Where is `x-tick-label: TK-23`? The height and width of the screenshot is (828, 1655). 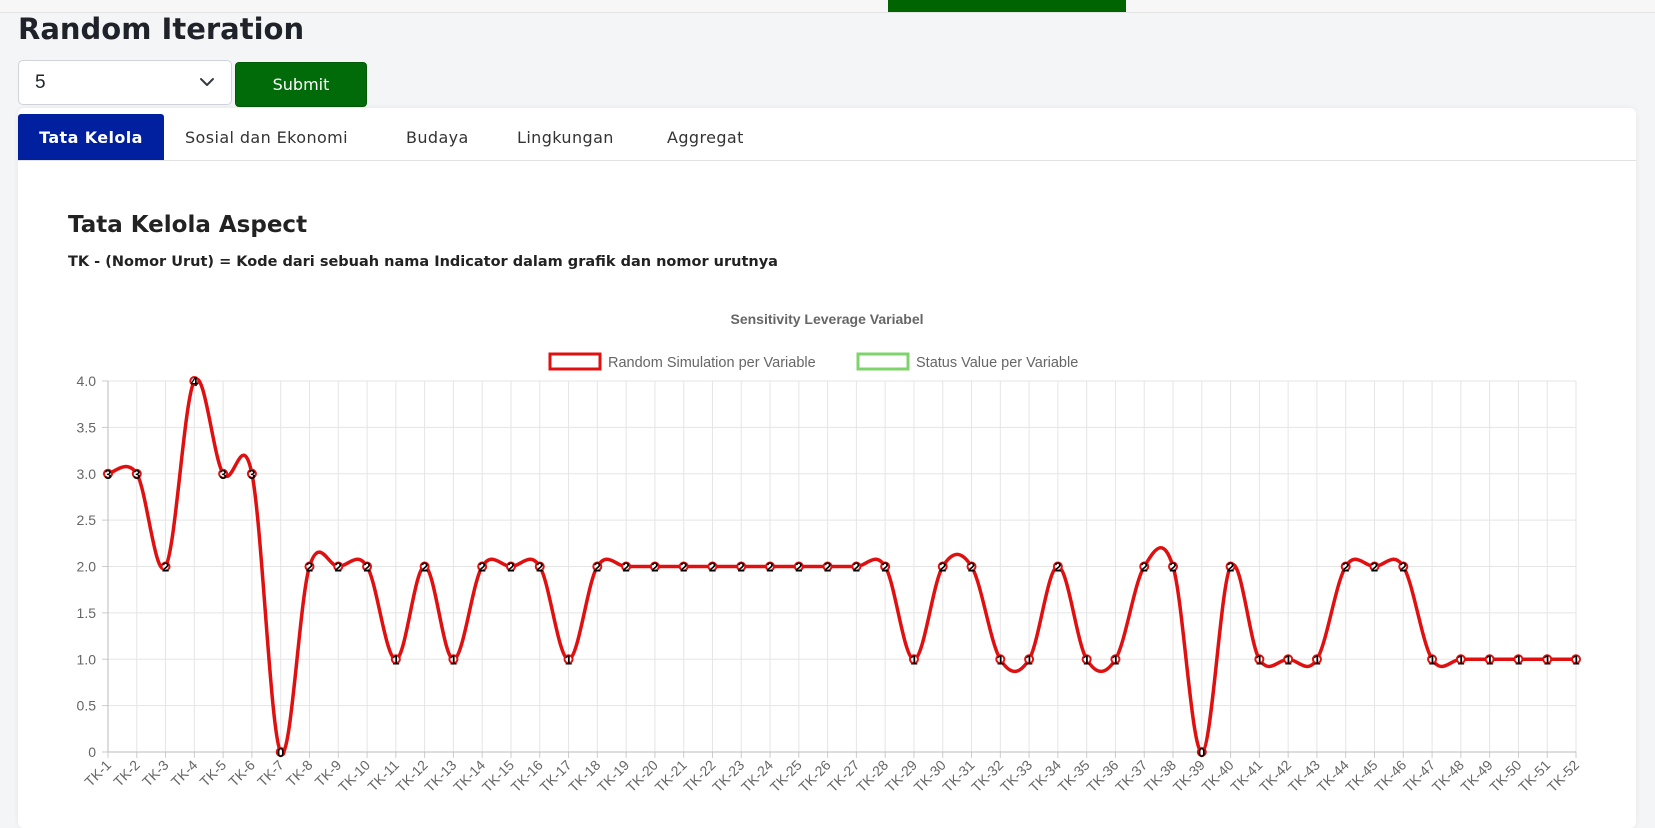 x-tick-label: TK-23 is located at coordinates (728, 776).